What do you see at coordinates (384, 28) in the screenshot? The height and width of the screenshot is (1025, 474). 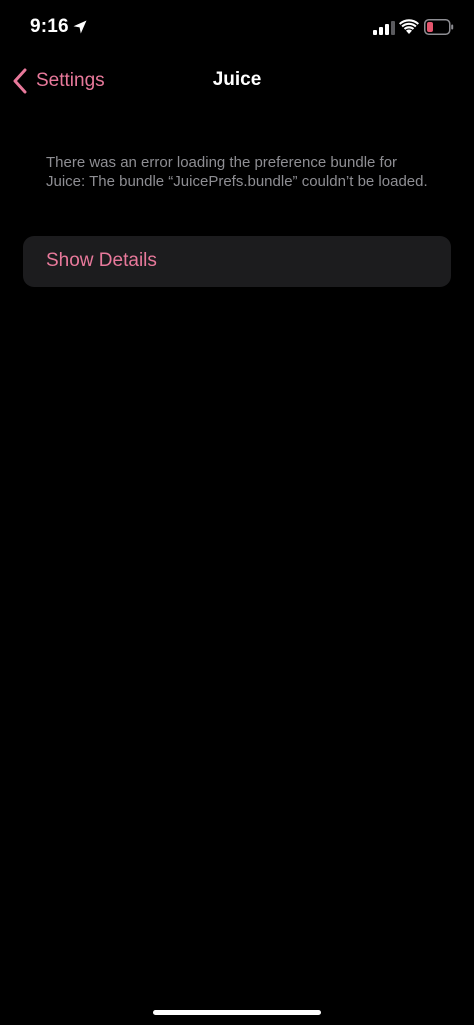 I see `cellular-signal-icon` at bounding box center [384, 28].